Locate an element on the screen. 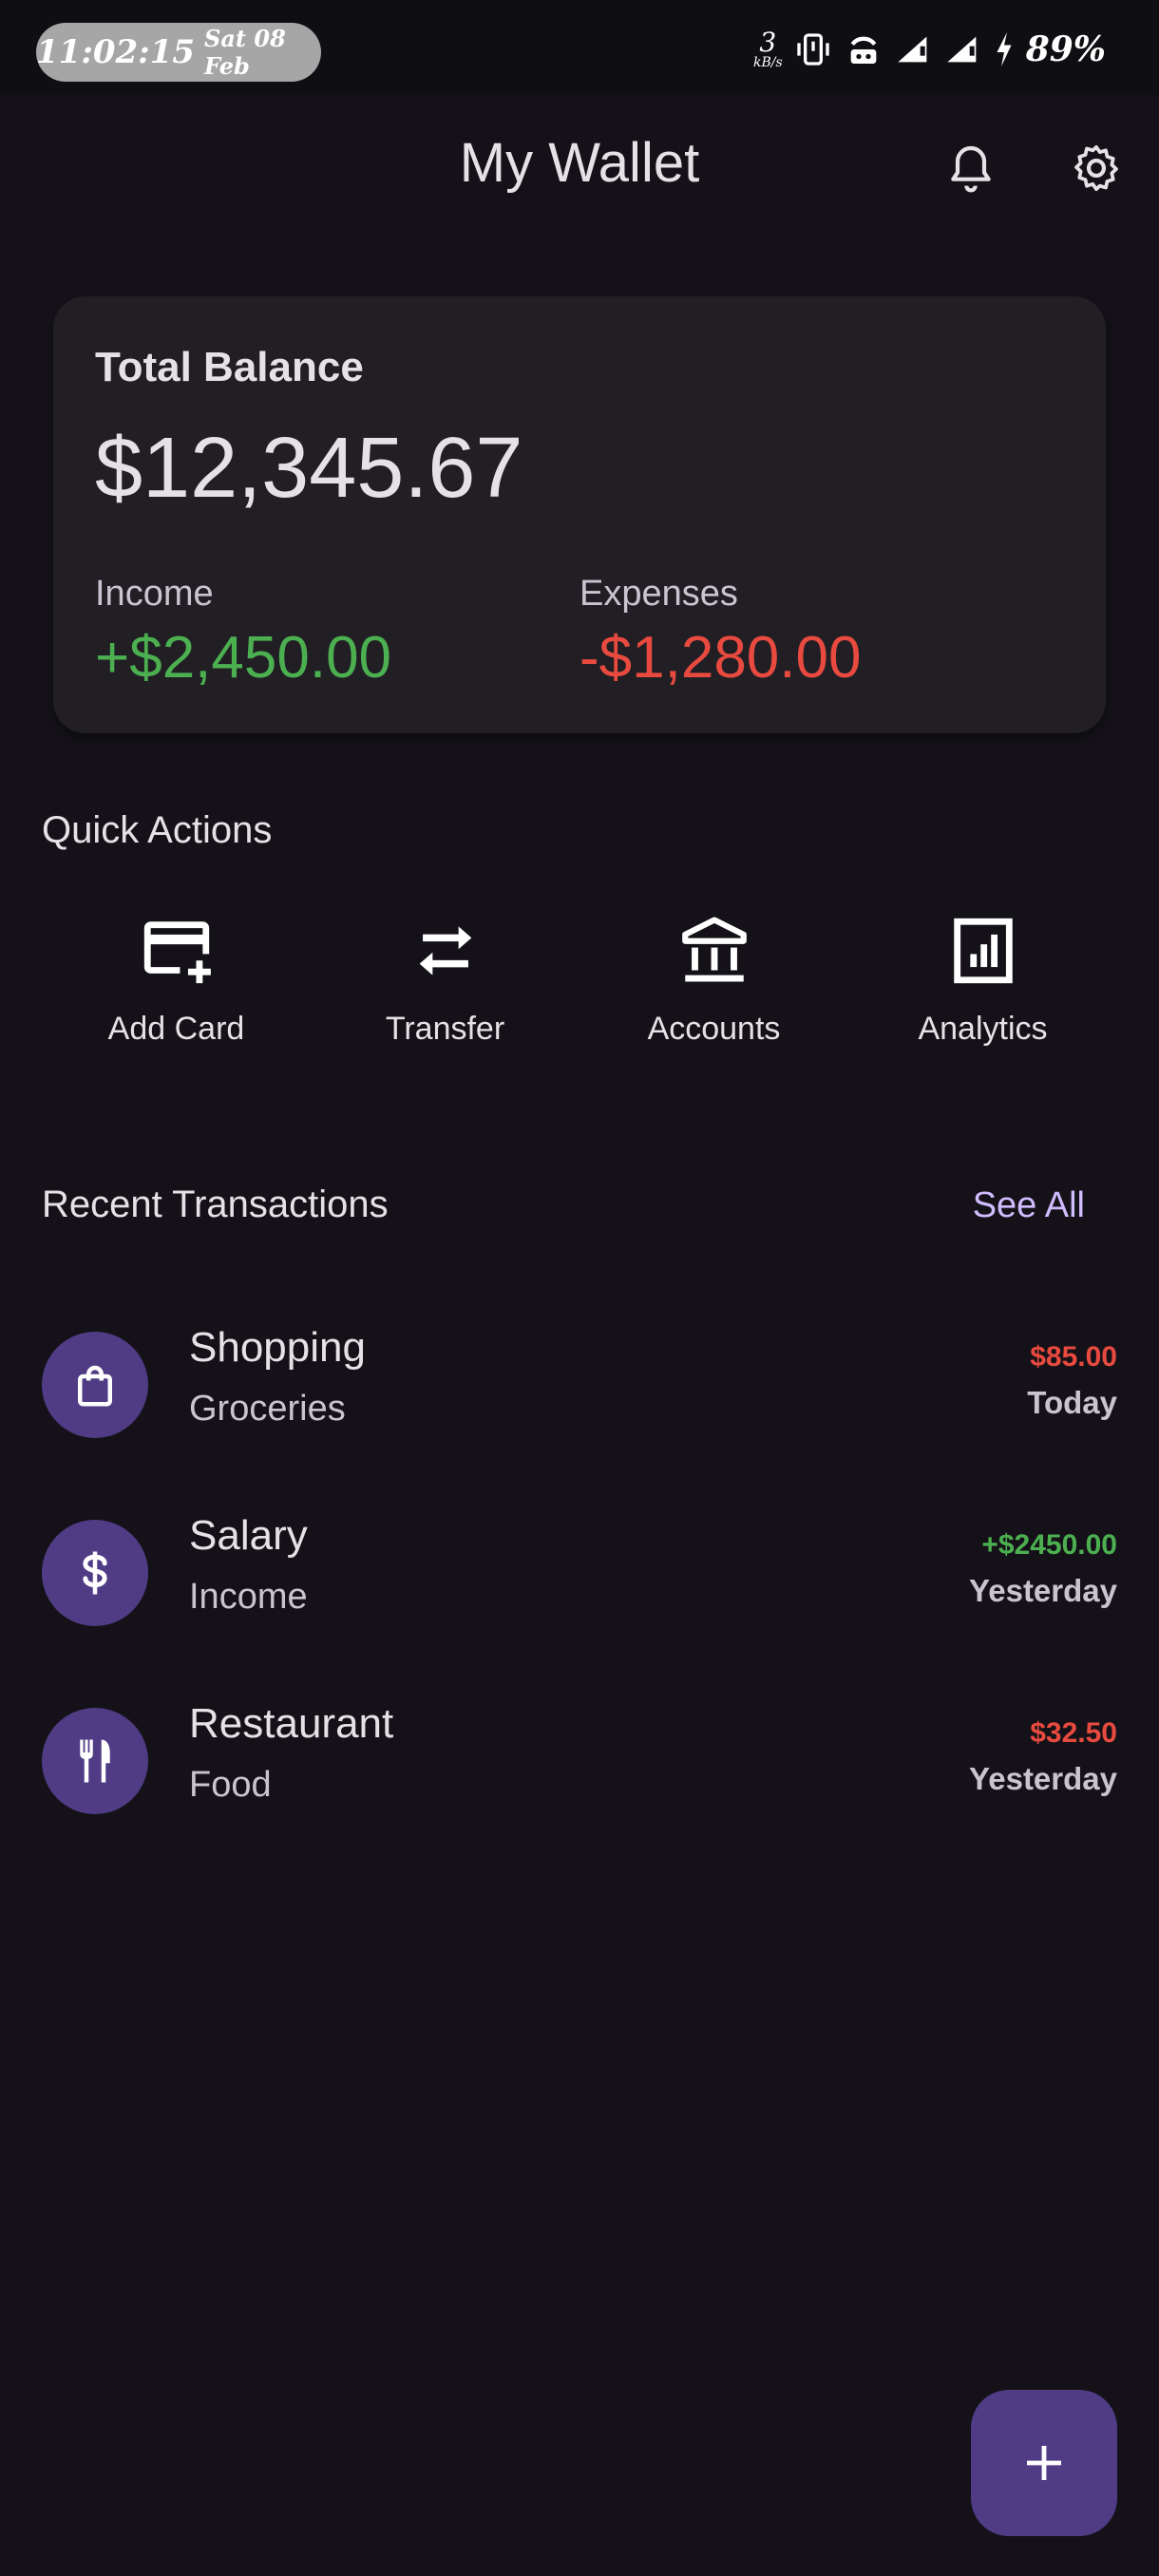  signal-sim1-icon is located at coordinates (912, 49).